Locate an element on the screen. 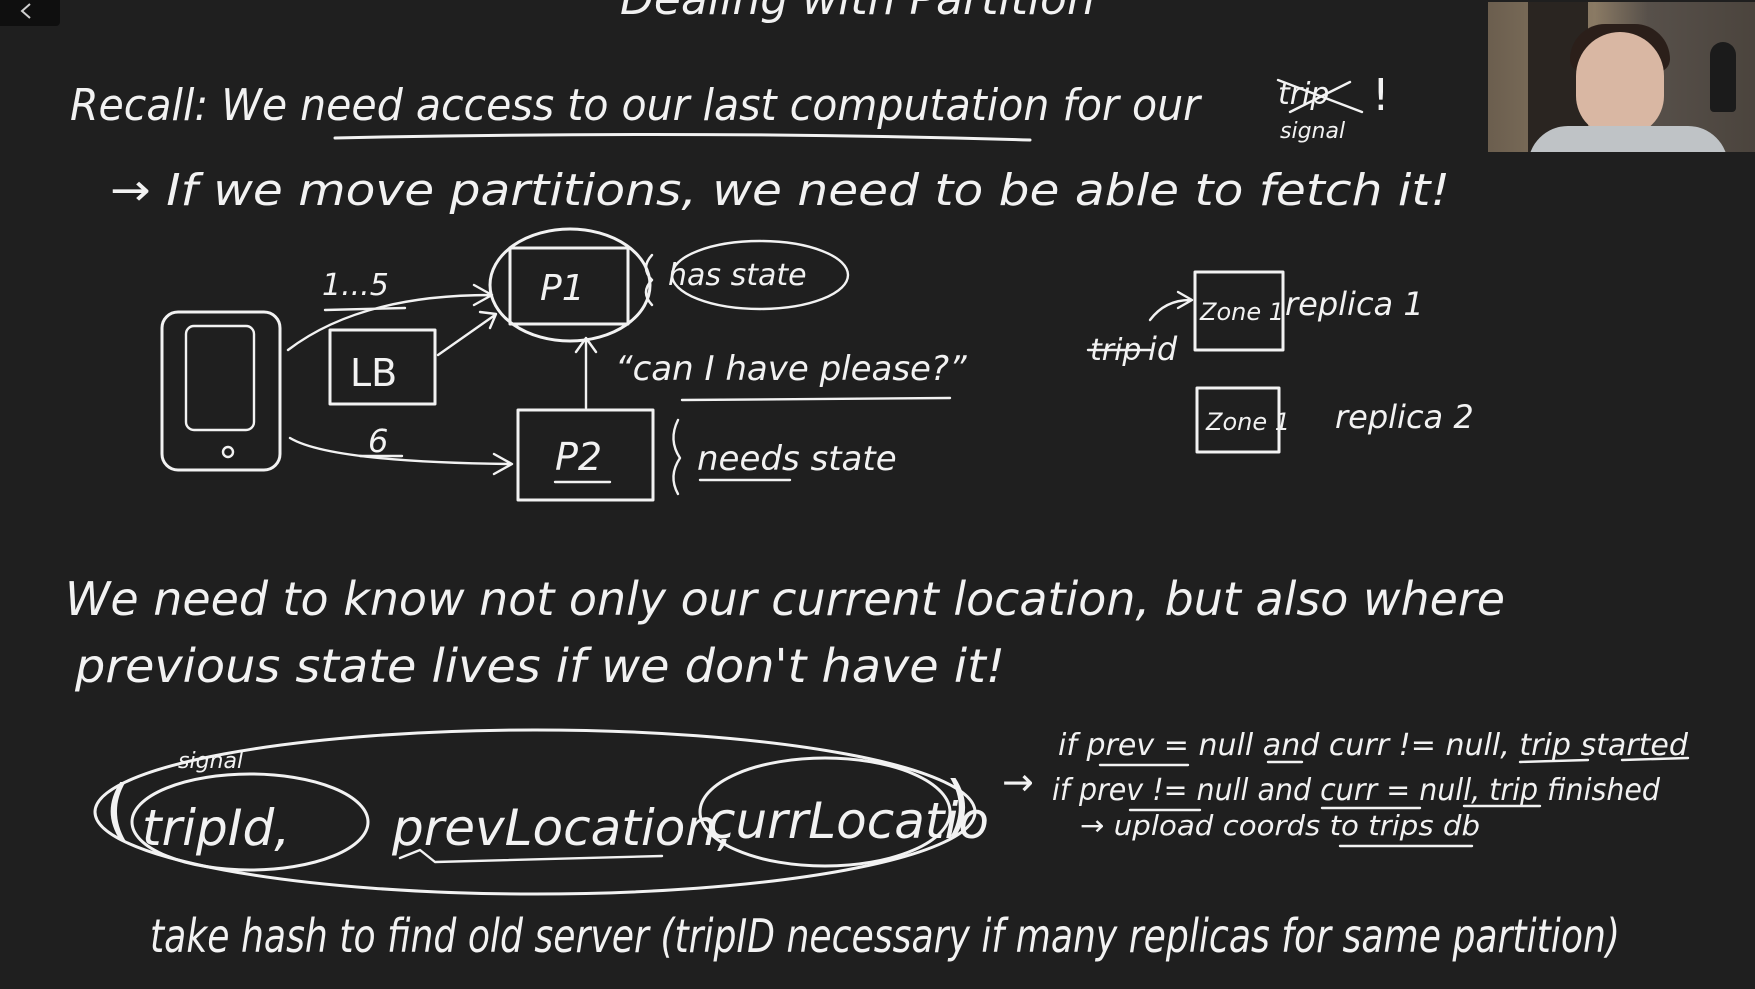 The height and width of the screenshot is (989, 1755). tuple-close-paren: ) is located at coordinates (958, 805).